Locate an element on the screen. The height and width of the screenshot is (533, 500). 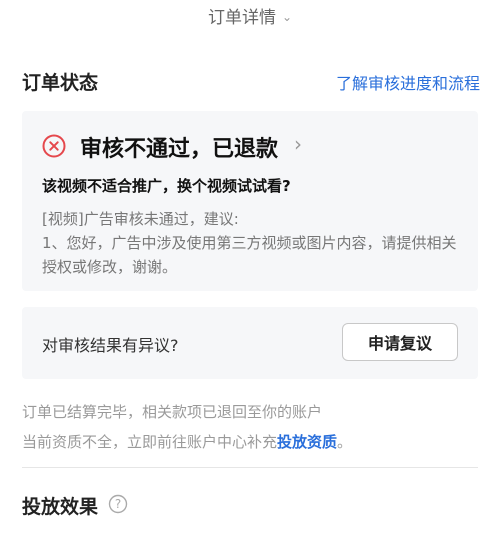
effect-title: 投放效果 is located at coordinates (60, 507).